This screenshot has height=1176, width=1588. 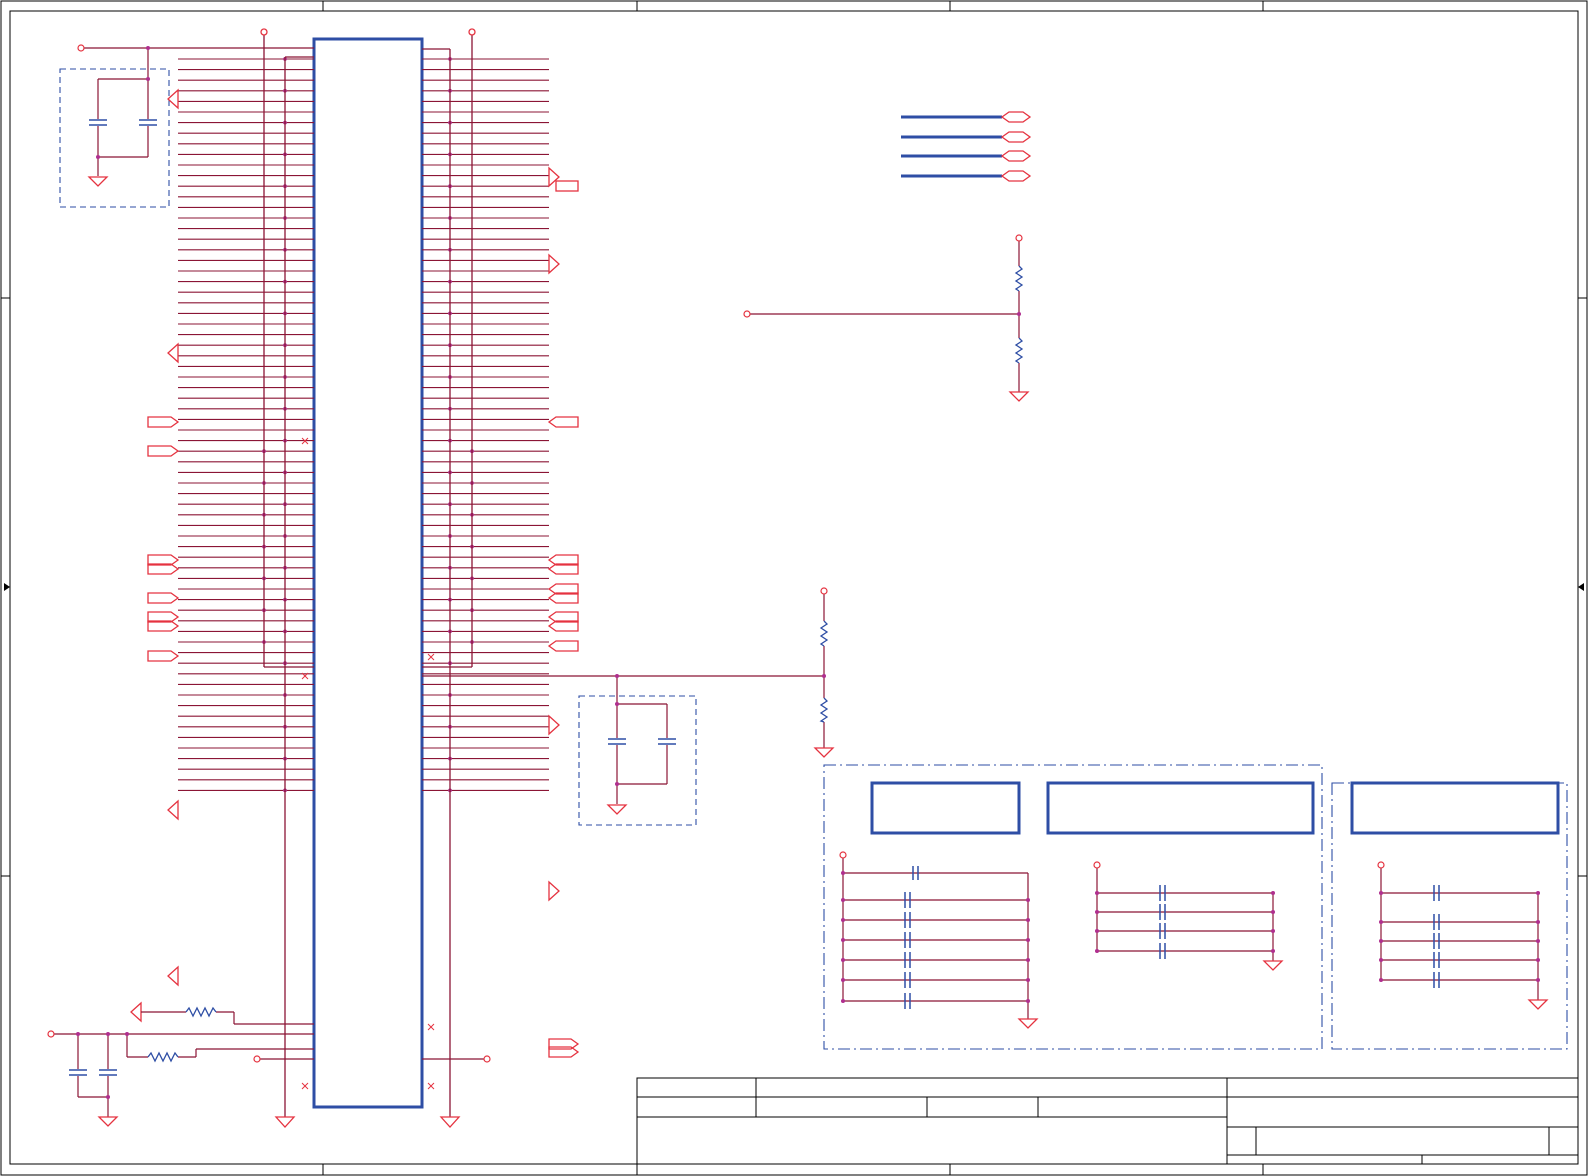 I want to click on decoupling-banks, so click(x=1195, y=907).